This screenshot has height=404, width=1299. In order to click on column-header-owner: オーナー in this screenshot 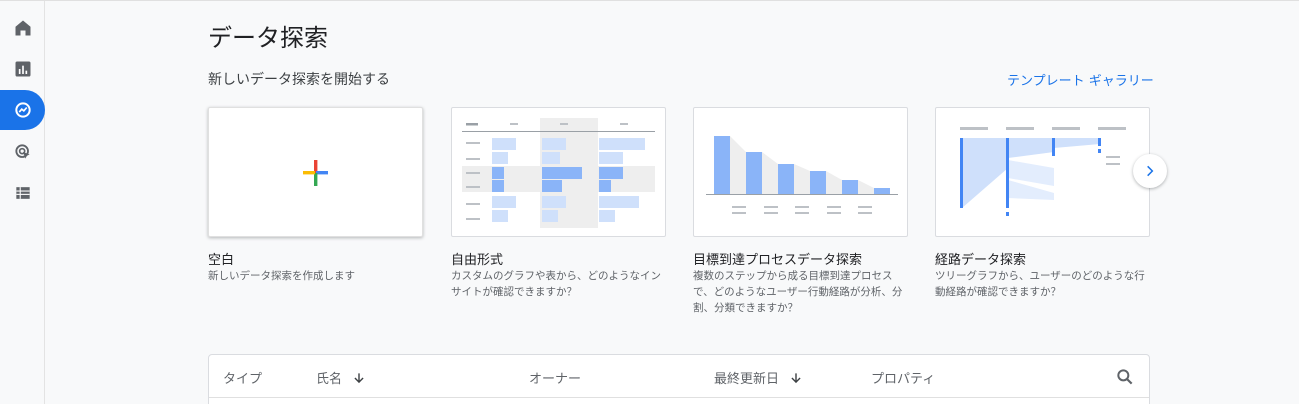, I will do `click(555, 377)`.